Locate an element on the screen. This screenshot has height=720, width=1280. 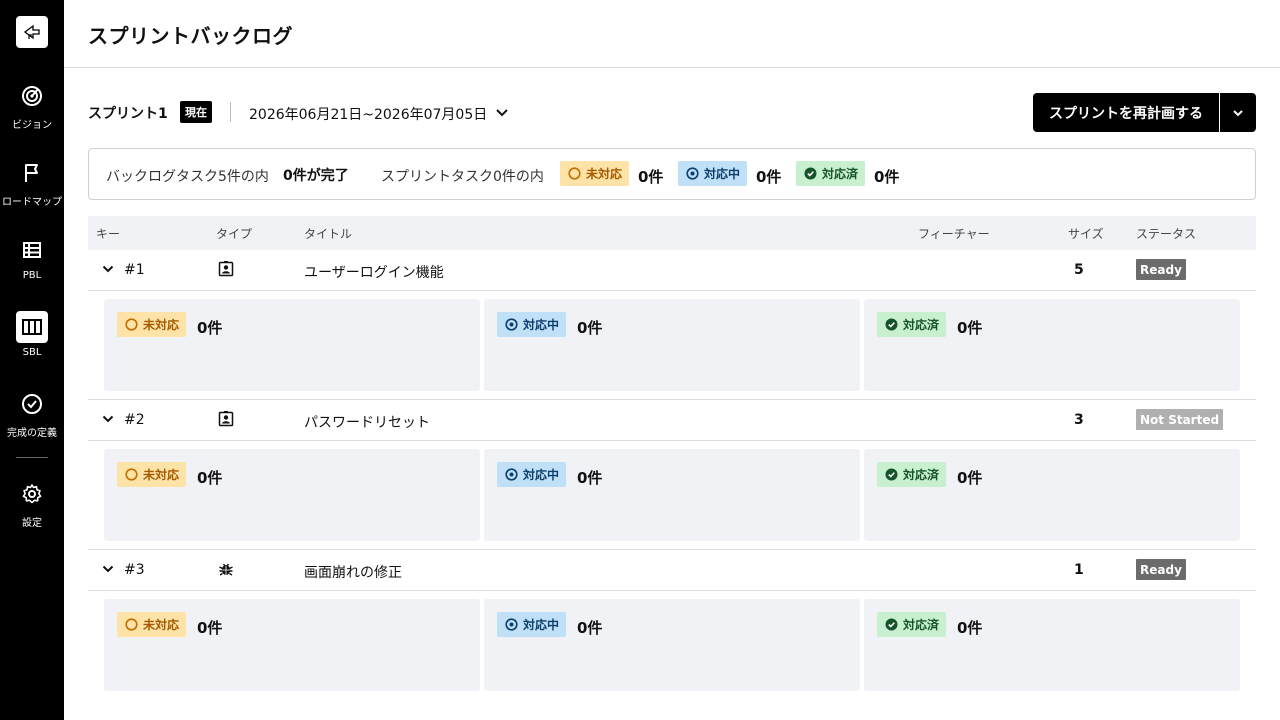
todo-count: 0件 is located at coordinates (651, 177).